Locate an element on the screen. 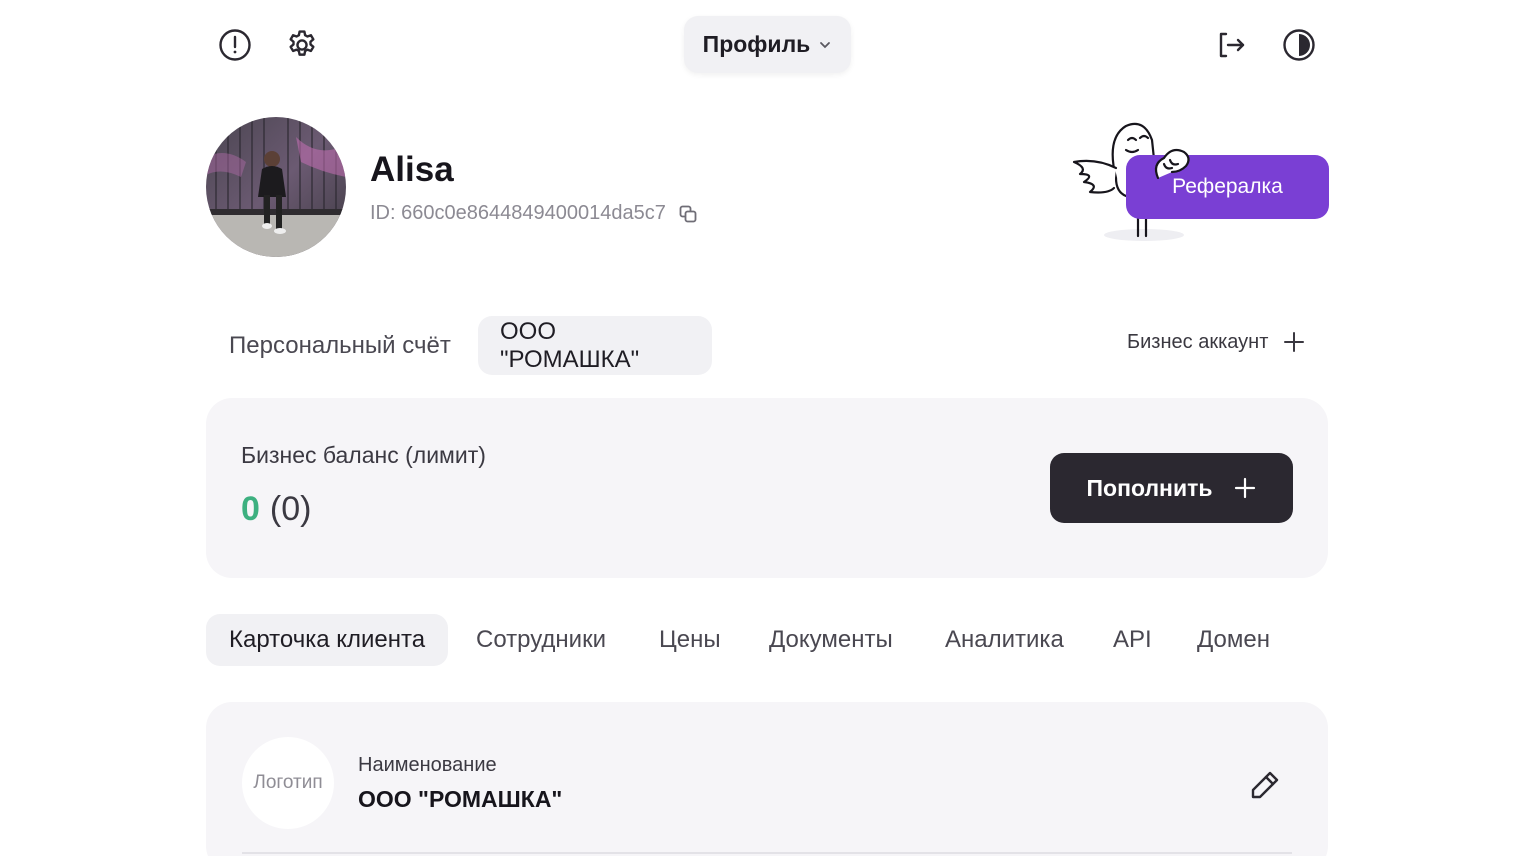  user-id: ID: 660c0e8644849400014da5c7 is located at coordinates (518, 213).